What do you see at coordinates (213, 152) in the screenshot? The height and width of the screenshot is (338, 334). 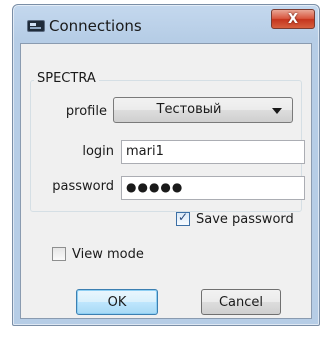 I see `login-input: mari1` at bounding box center [213, 152].